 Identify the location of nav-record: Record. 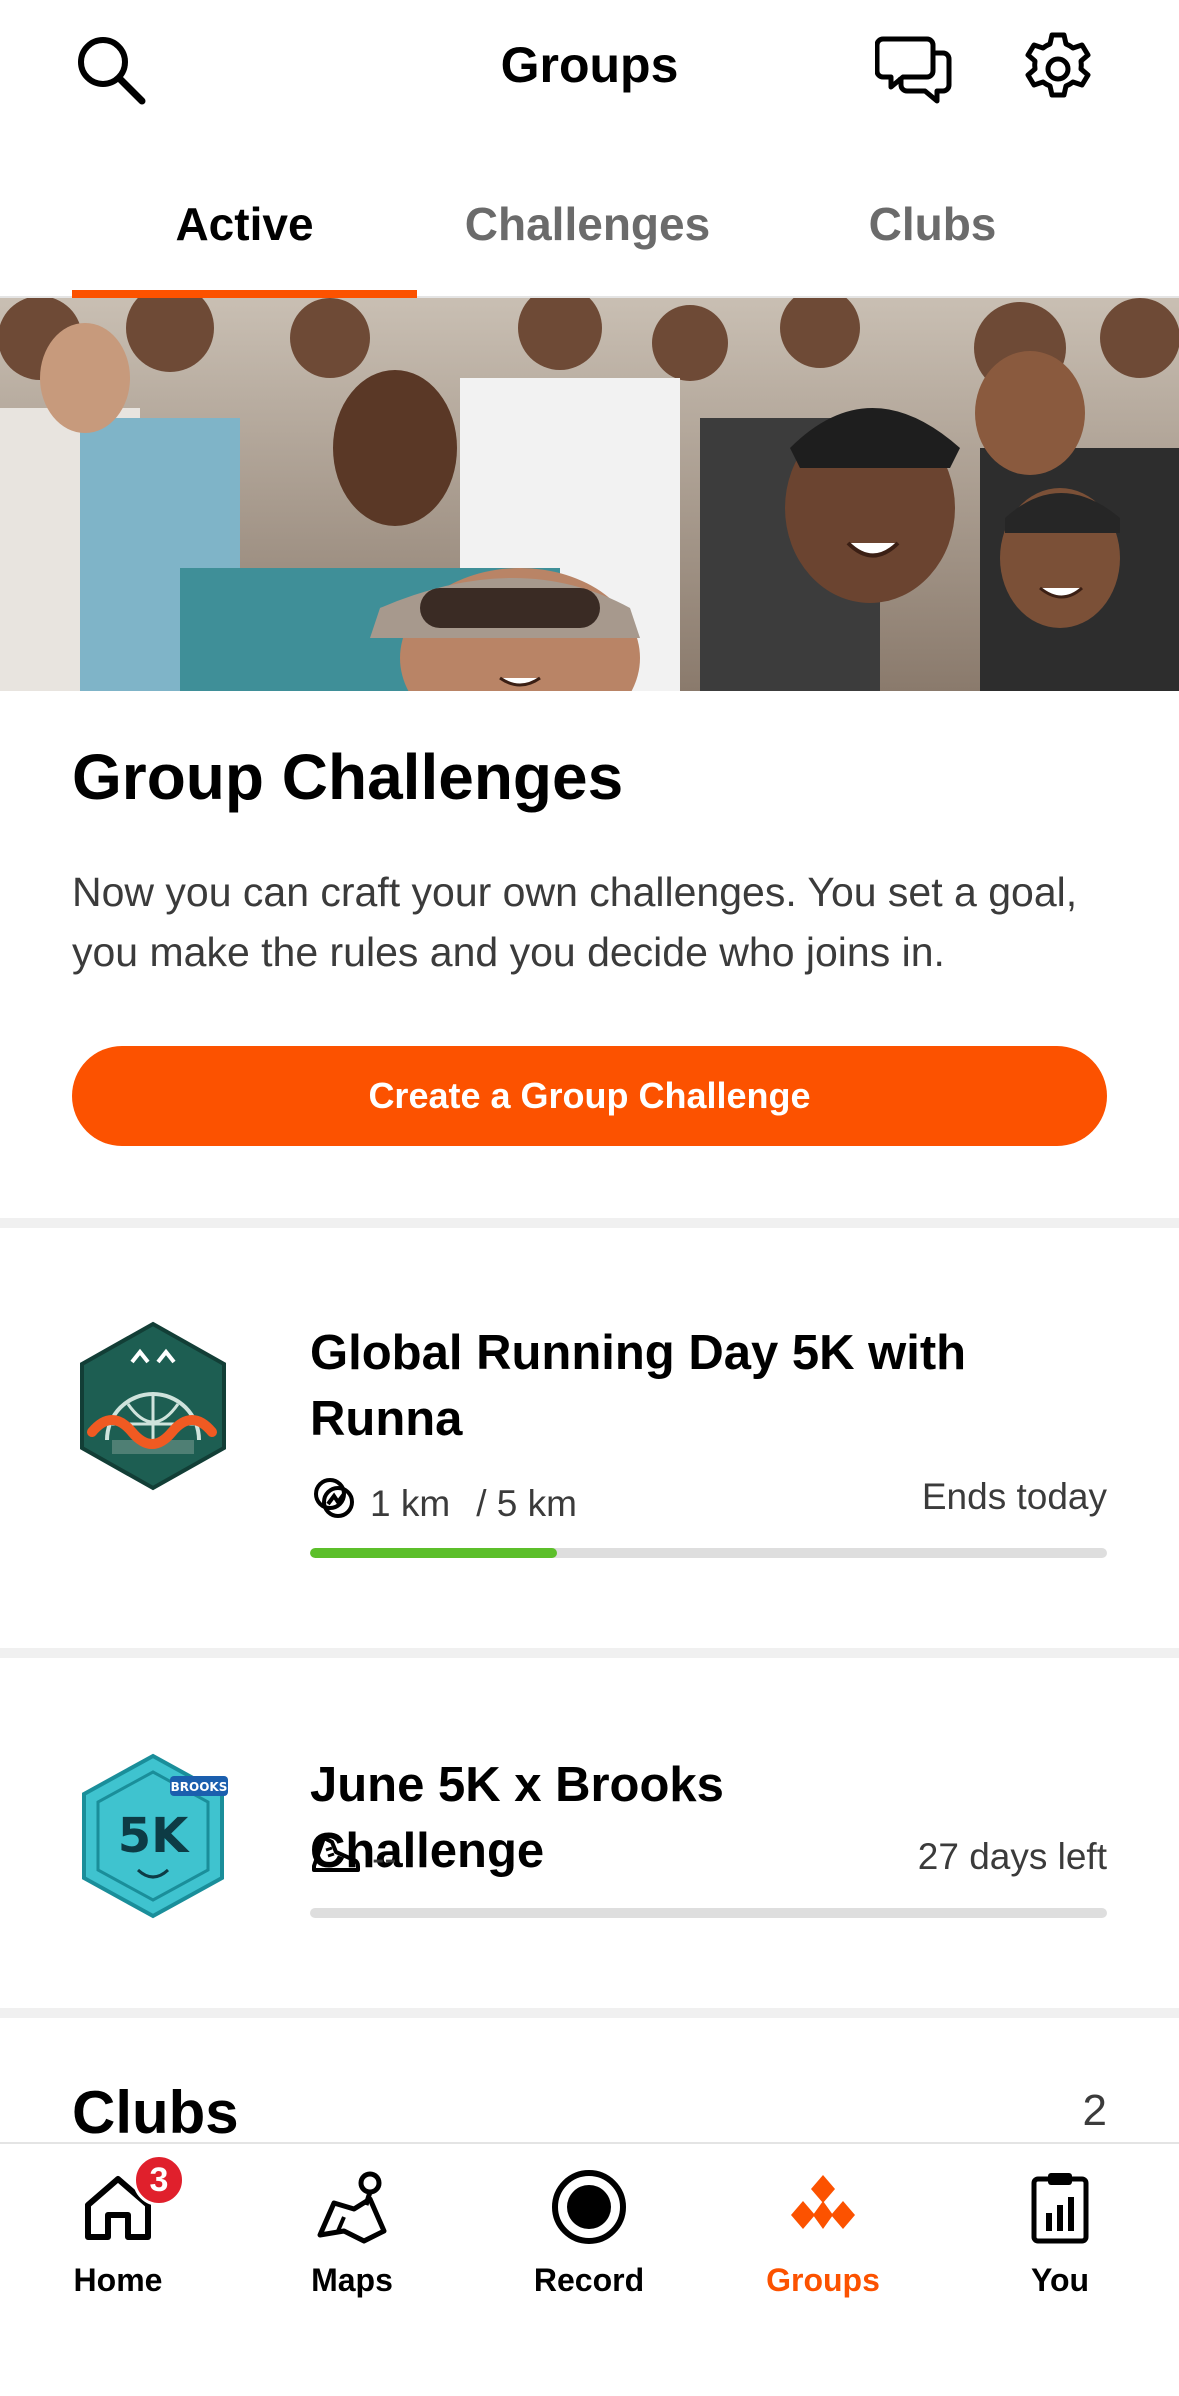
(589, 2237).